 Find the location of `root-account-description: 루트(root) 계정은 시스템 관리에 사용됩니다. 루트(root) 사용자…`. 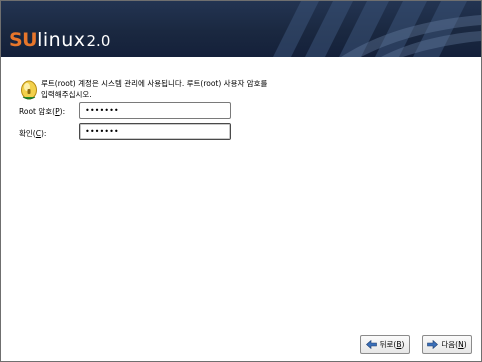

root-account-description: 루트(root) 계정은 시스템 관리에 사용됩니다. 루트(root) 사용자… is located at coordinates (154, 89).